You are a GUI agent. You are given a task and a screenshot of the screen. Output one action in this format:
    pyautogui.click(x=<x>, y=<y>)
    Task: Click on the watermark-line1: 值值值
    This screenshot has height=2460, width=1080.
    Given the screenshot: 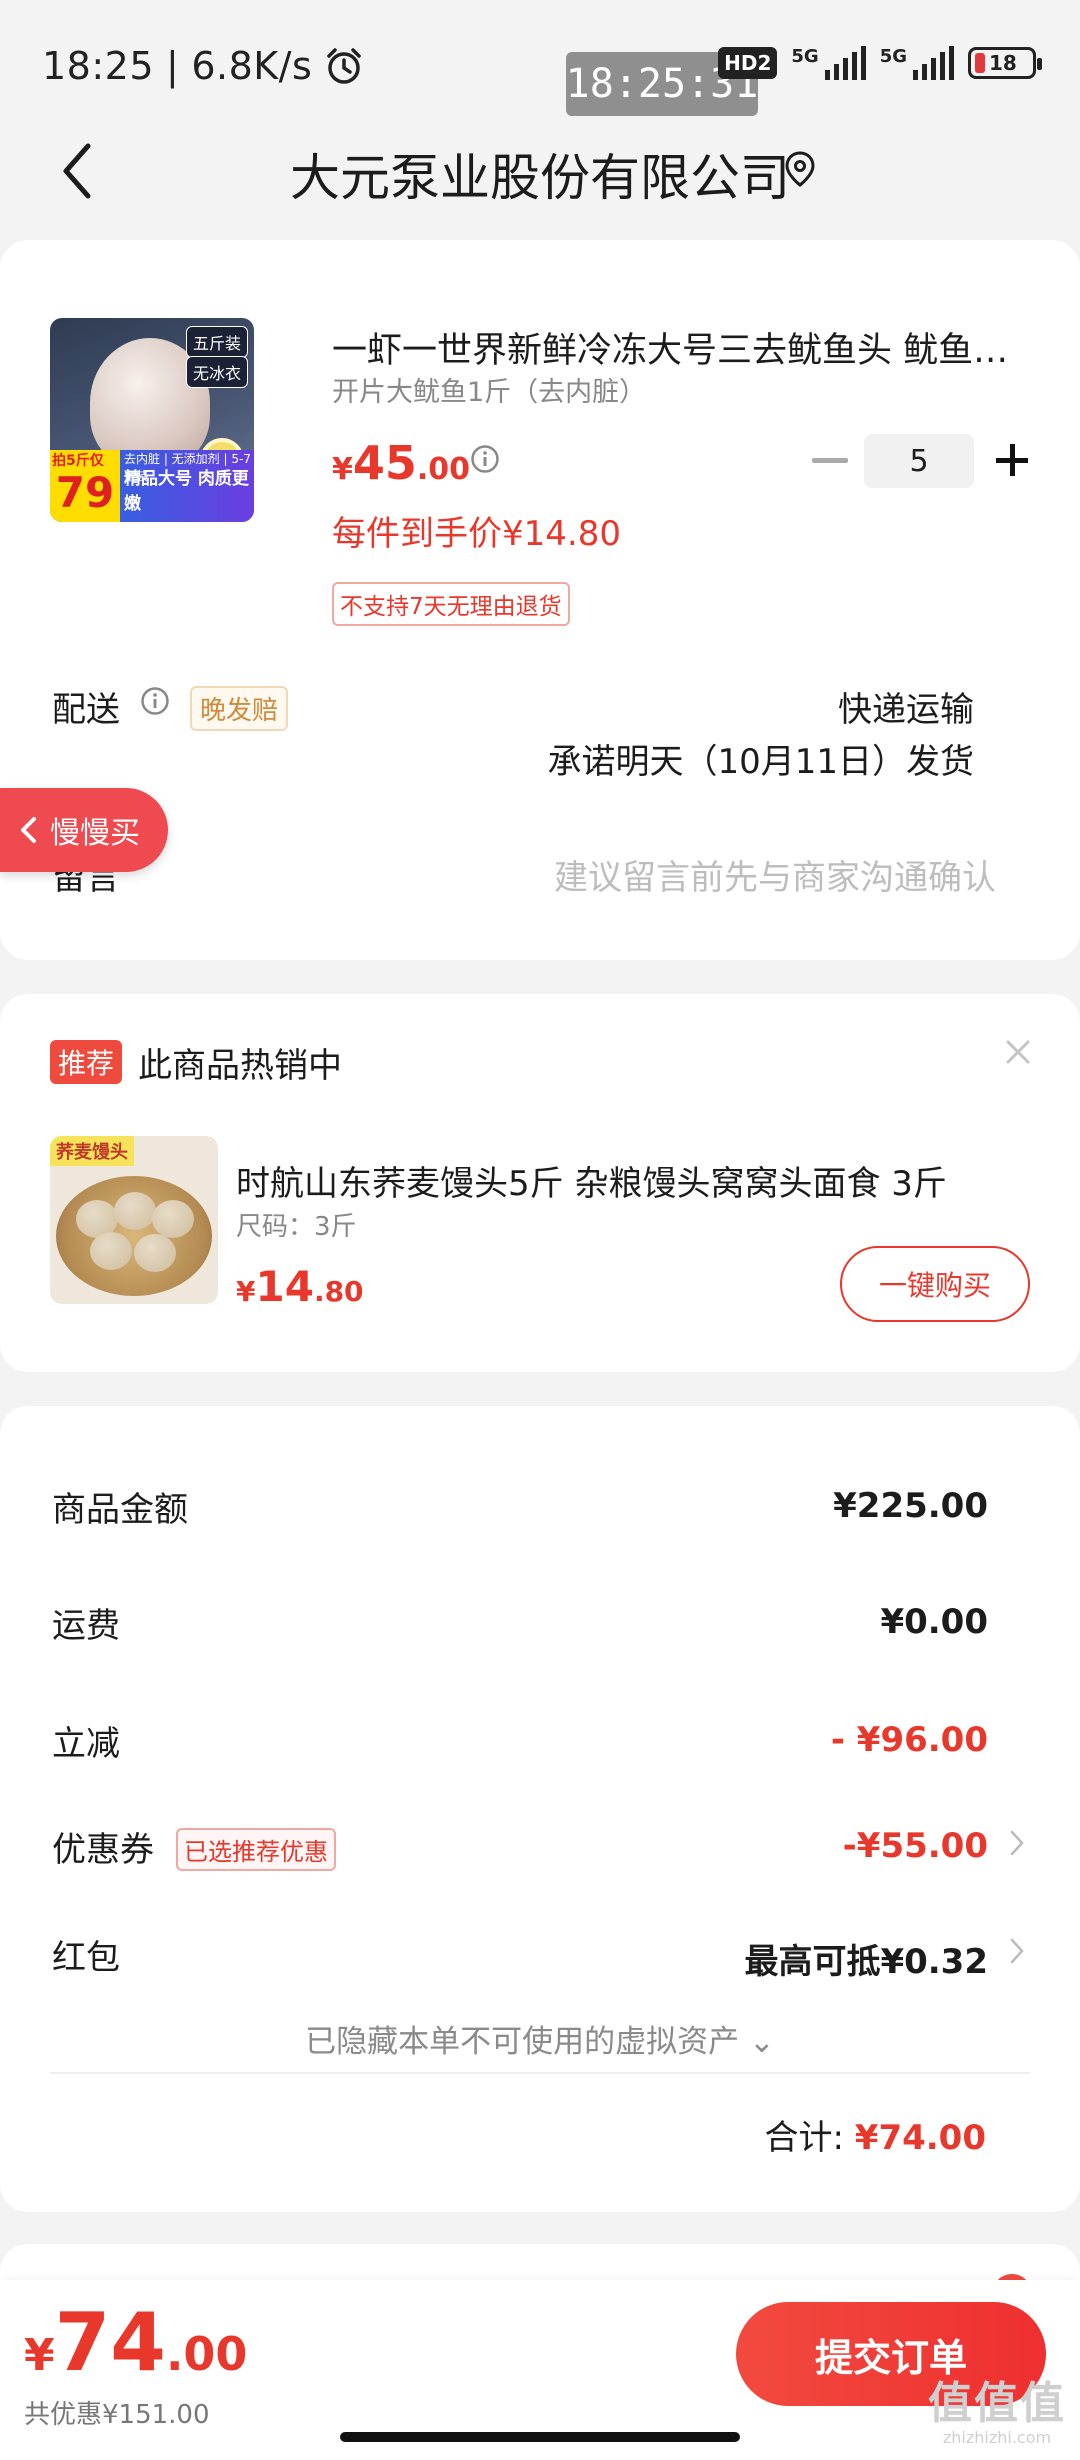 What is the action you would take?
    pyautogui.click(x=997, y=2403)
    